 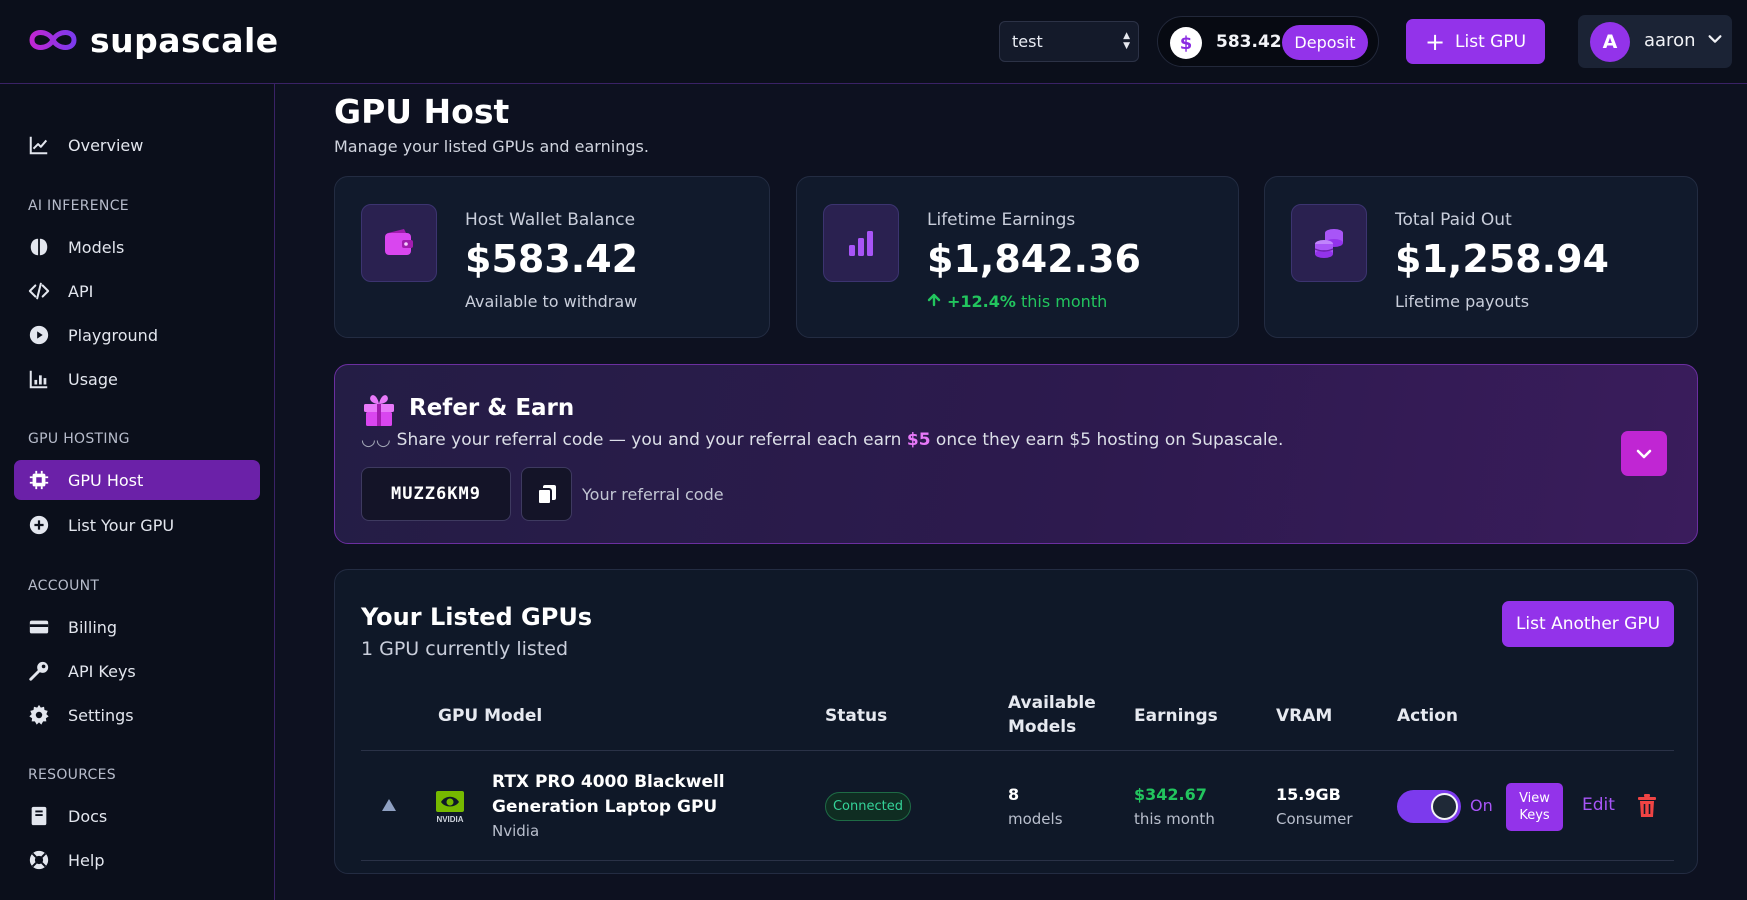 I want to click on brain-icon, so click(x=39, y=247).